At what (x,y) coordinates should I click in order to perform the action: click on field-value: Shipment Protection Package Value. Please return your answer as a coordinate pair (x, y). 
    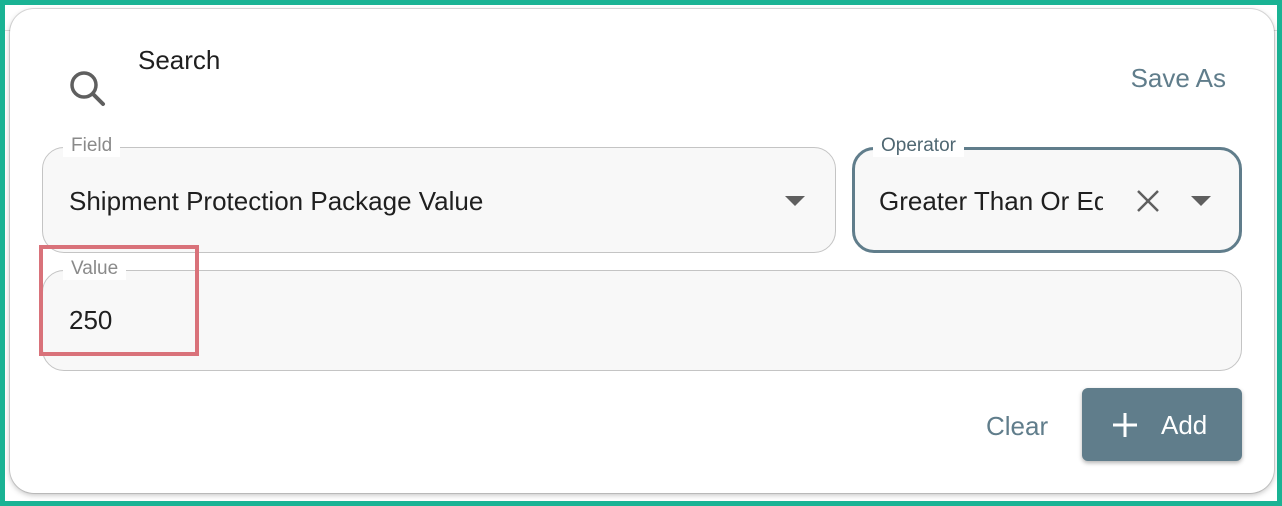
    Looking at the image, I should click on (276, 201).